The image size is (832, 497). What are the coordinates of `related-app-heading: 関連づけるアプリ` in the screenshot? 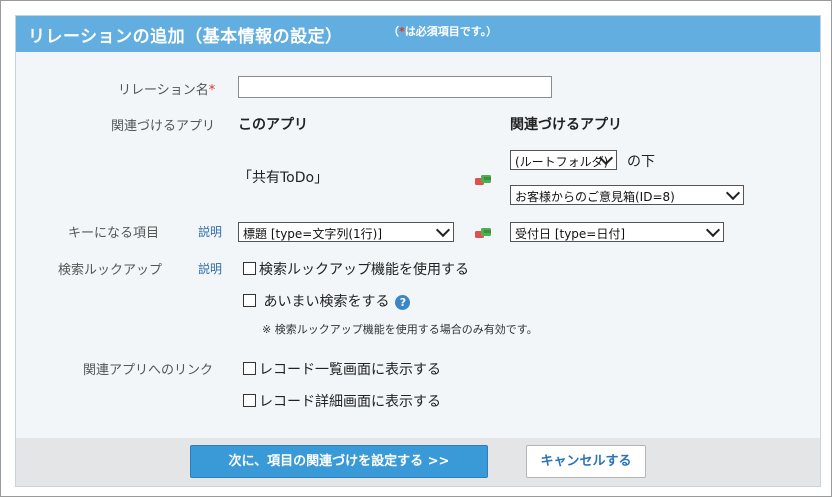 It's located at (566, 125).